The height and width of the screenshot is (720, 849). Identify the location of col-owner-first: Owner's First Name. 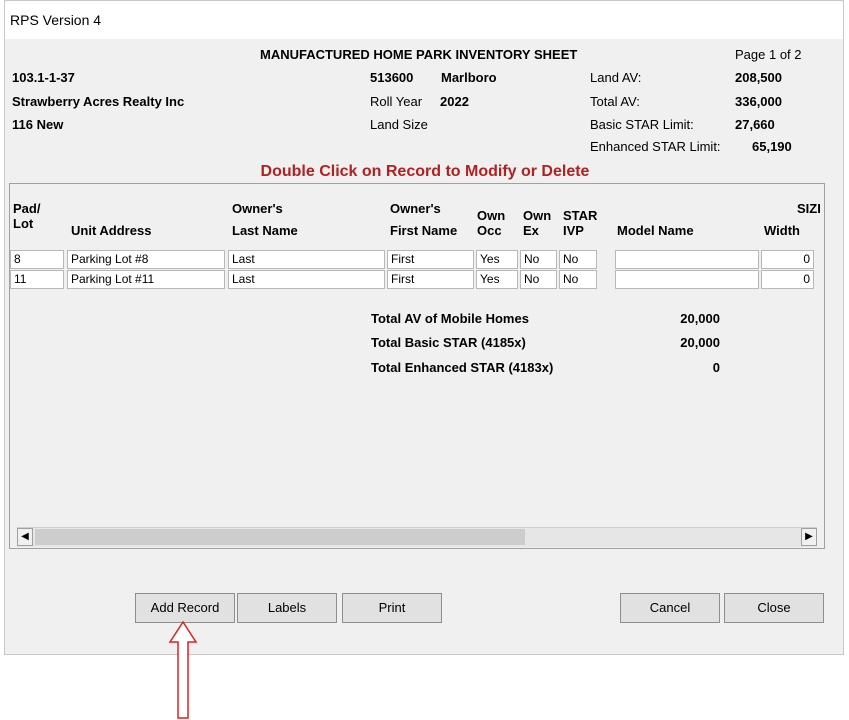
(423, 219).